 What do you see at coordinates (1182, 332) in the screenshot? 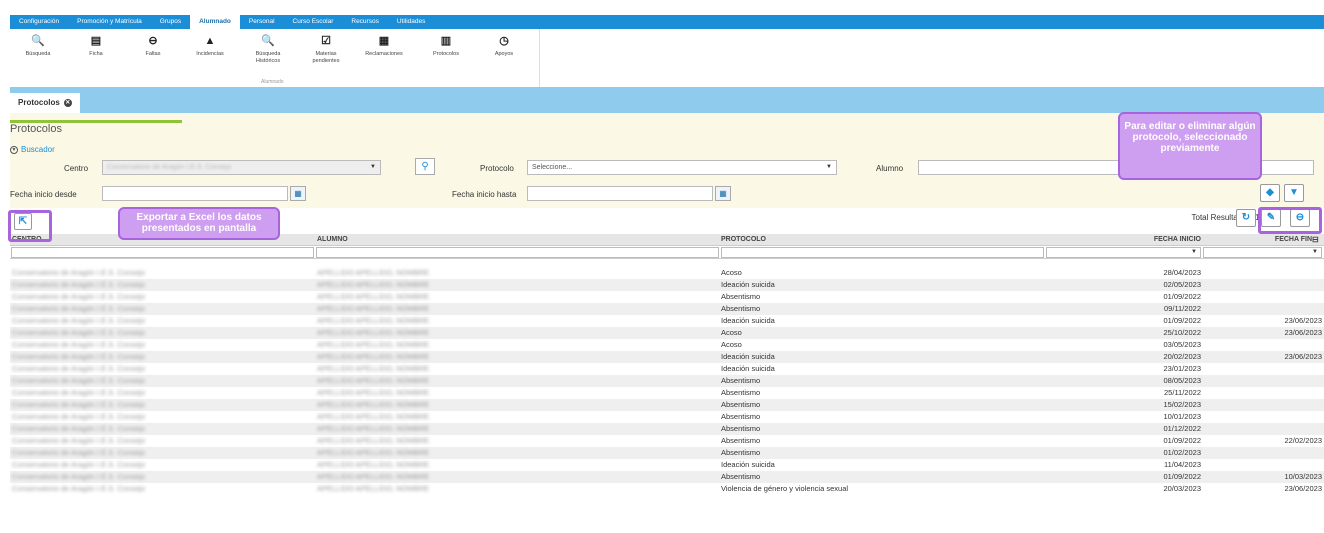
I see `cell-fecha-inicio: 25/10/2022` at bounding box center [1182, 332].